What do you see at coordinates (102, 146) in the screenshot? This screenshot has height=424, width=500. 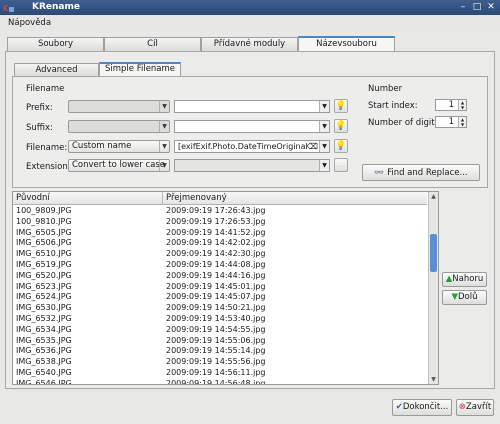 I see `filename-mode-value: Custom name` at bounding box center [102, 146].